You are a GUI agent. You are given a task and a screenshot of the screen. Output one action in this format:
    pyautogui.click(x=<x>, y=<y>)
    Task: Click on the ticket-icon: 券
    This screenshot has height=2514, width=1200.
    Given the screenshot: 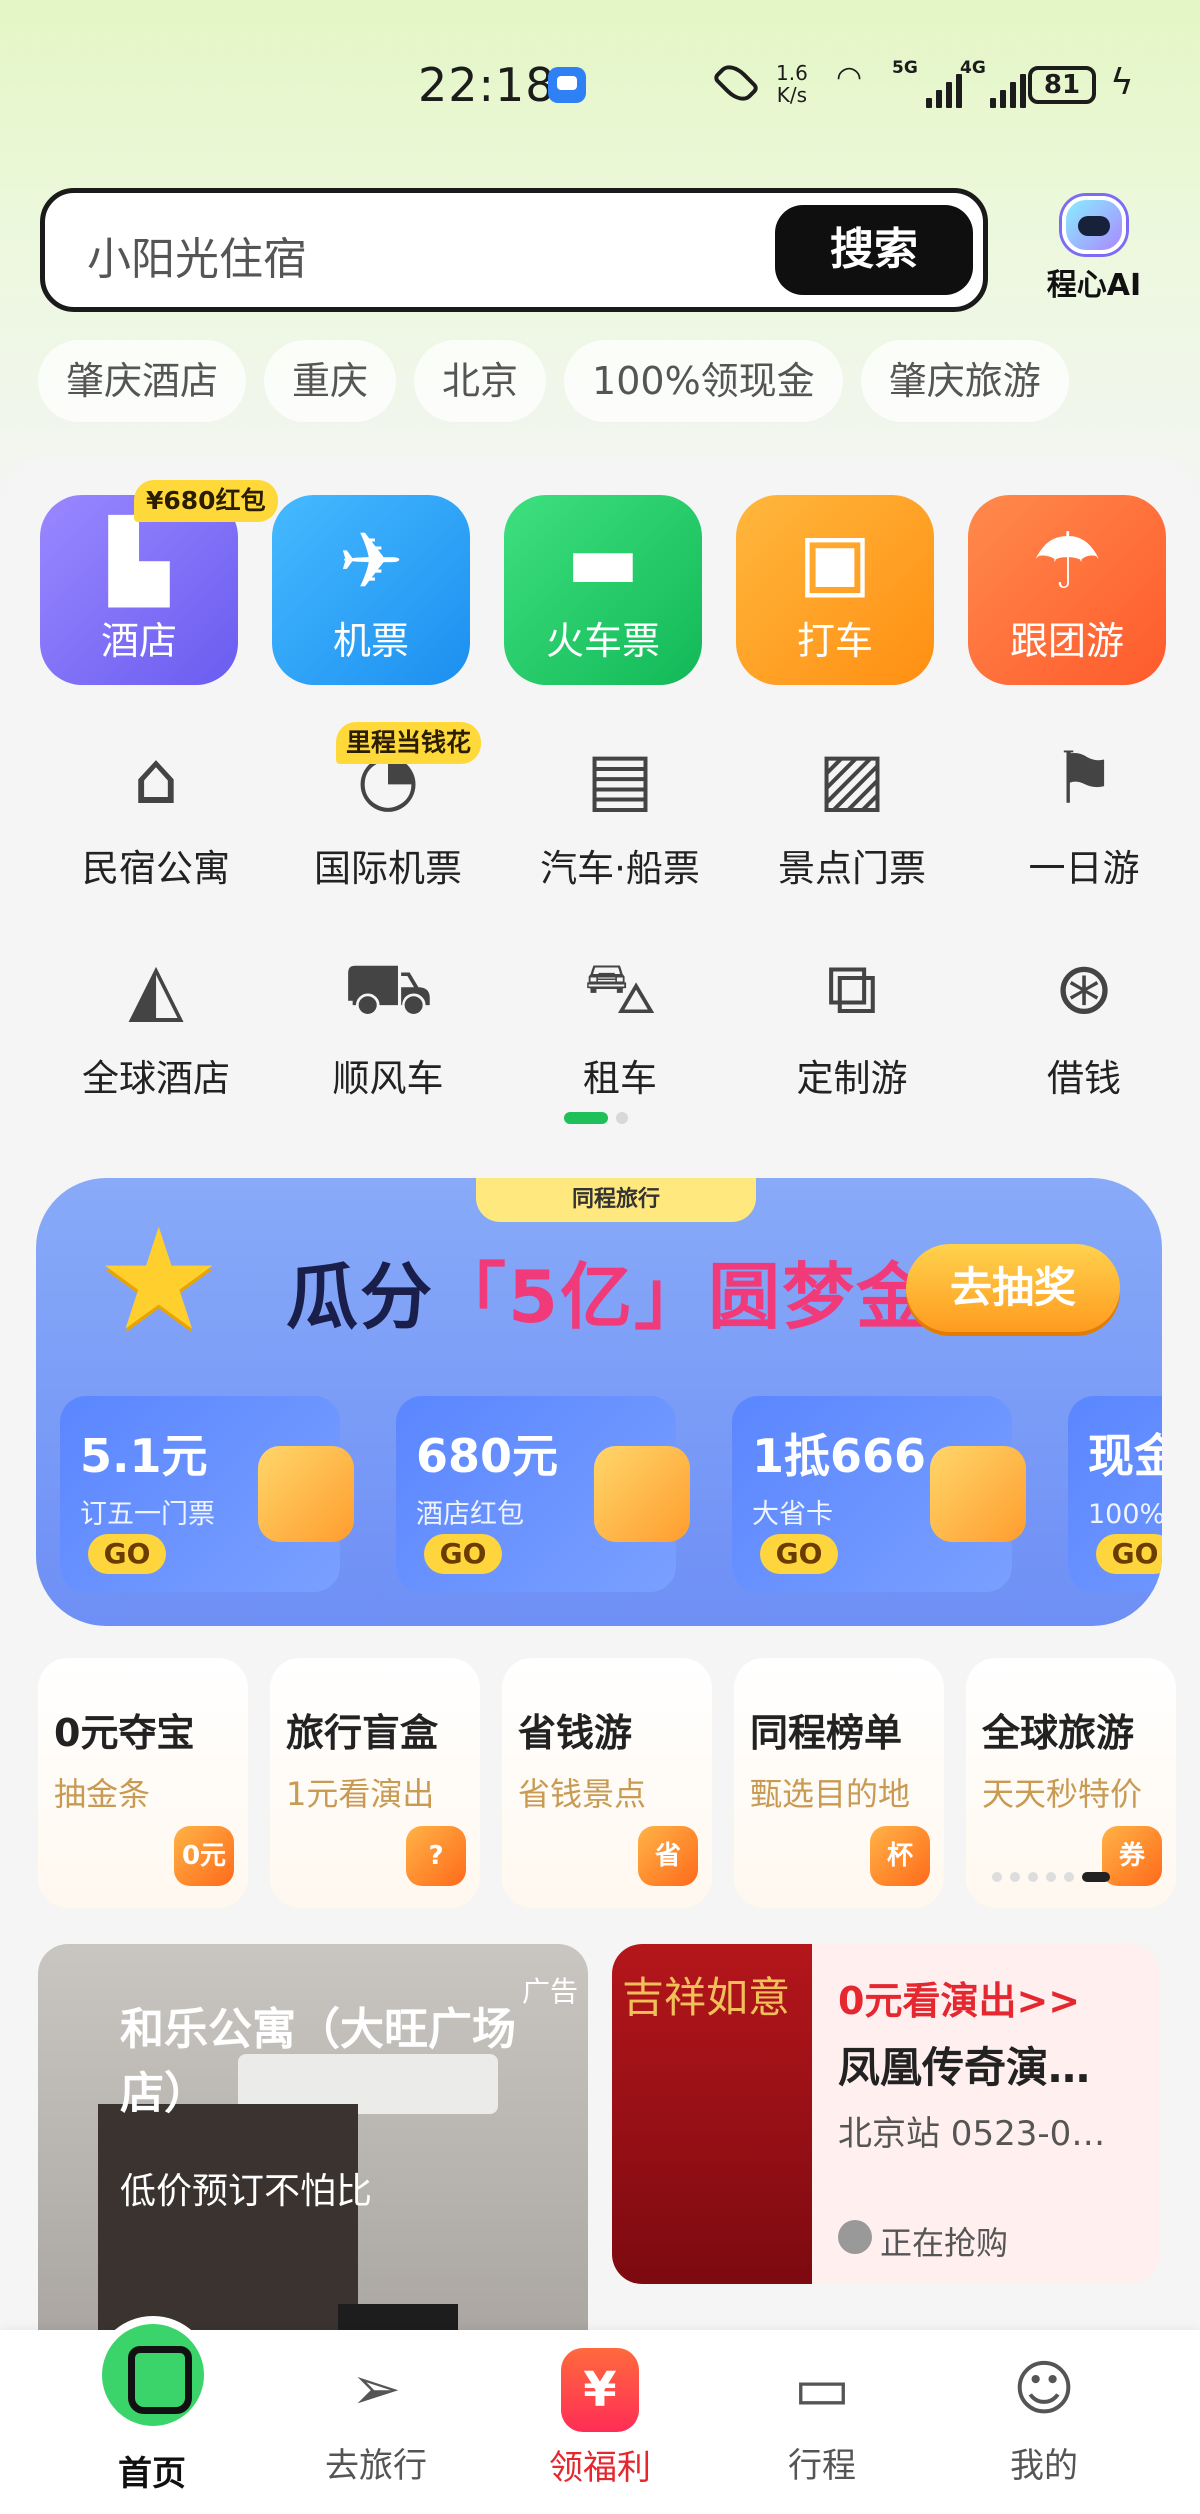 What is the action you would take?
    pyautogui.click(x=1132, y=1856)
    